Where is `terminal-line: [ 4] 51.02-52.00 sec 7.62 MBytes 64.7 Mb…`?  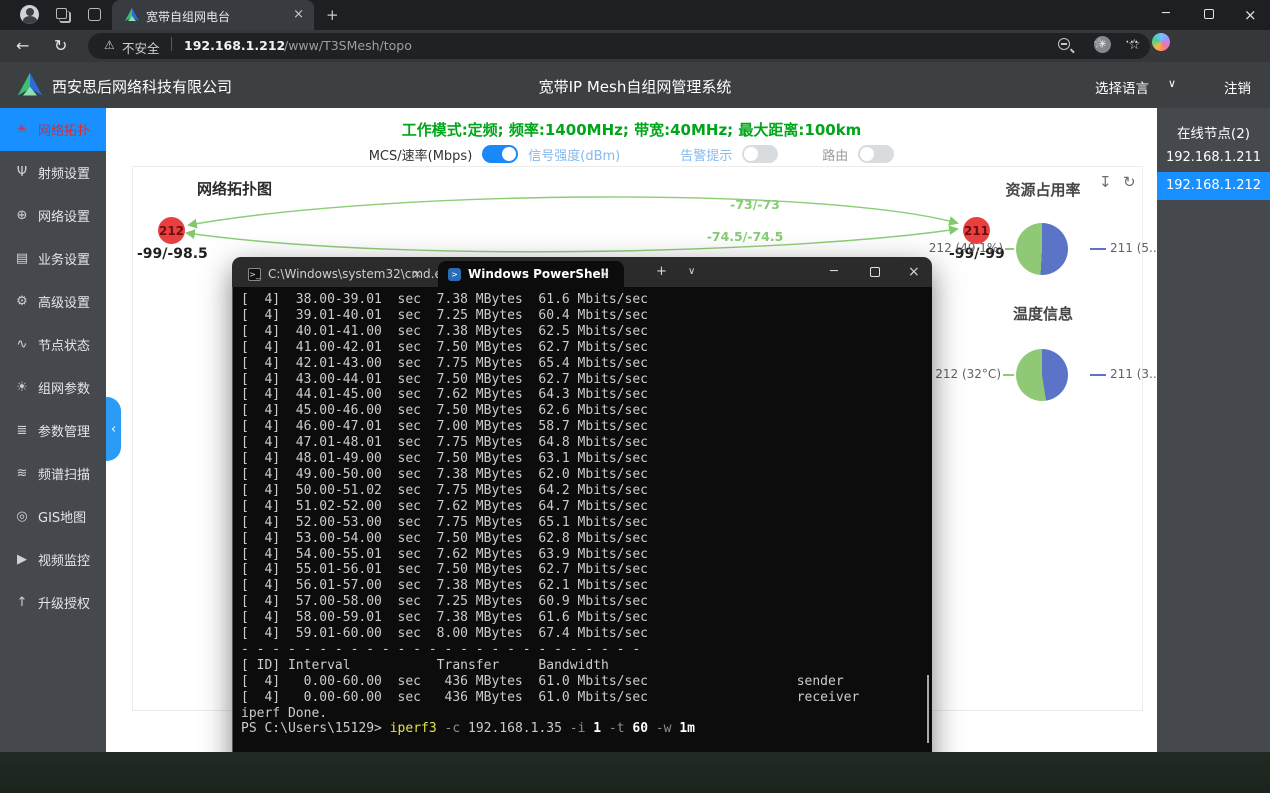
terminal-line: [ 4] 51.02-52.00 sec 7.62 MBytes 64.7 Mb… is located at coordinates (444, 506).